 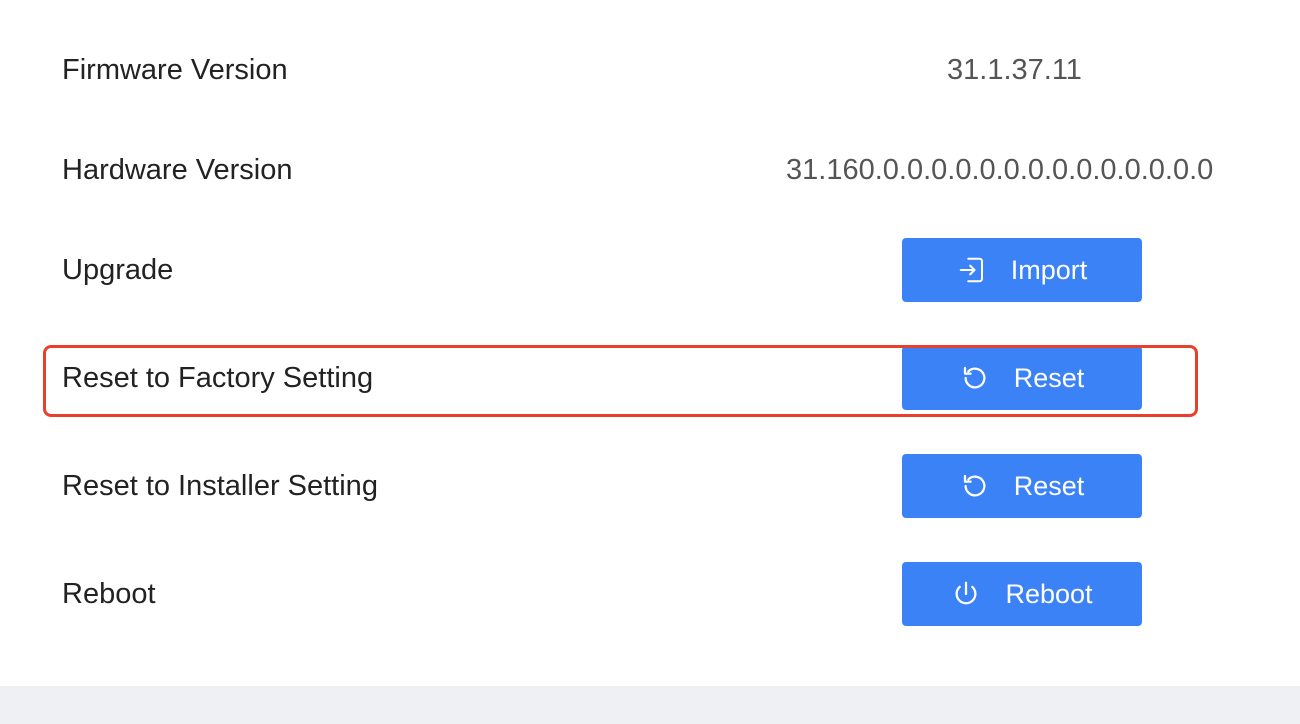 What do you see at coordinates (1014, 70) in the screenshot?
I see `firmware-version-value: 31.1.37.11` at bounding box center [1014, 70].